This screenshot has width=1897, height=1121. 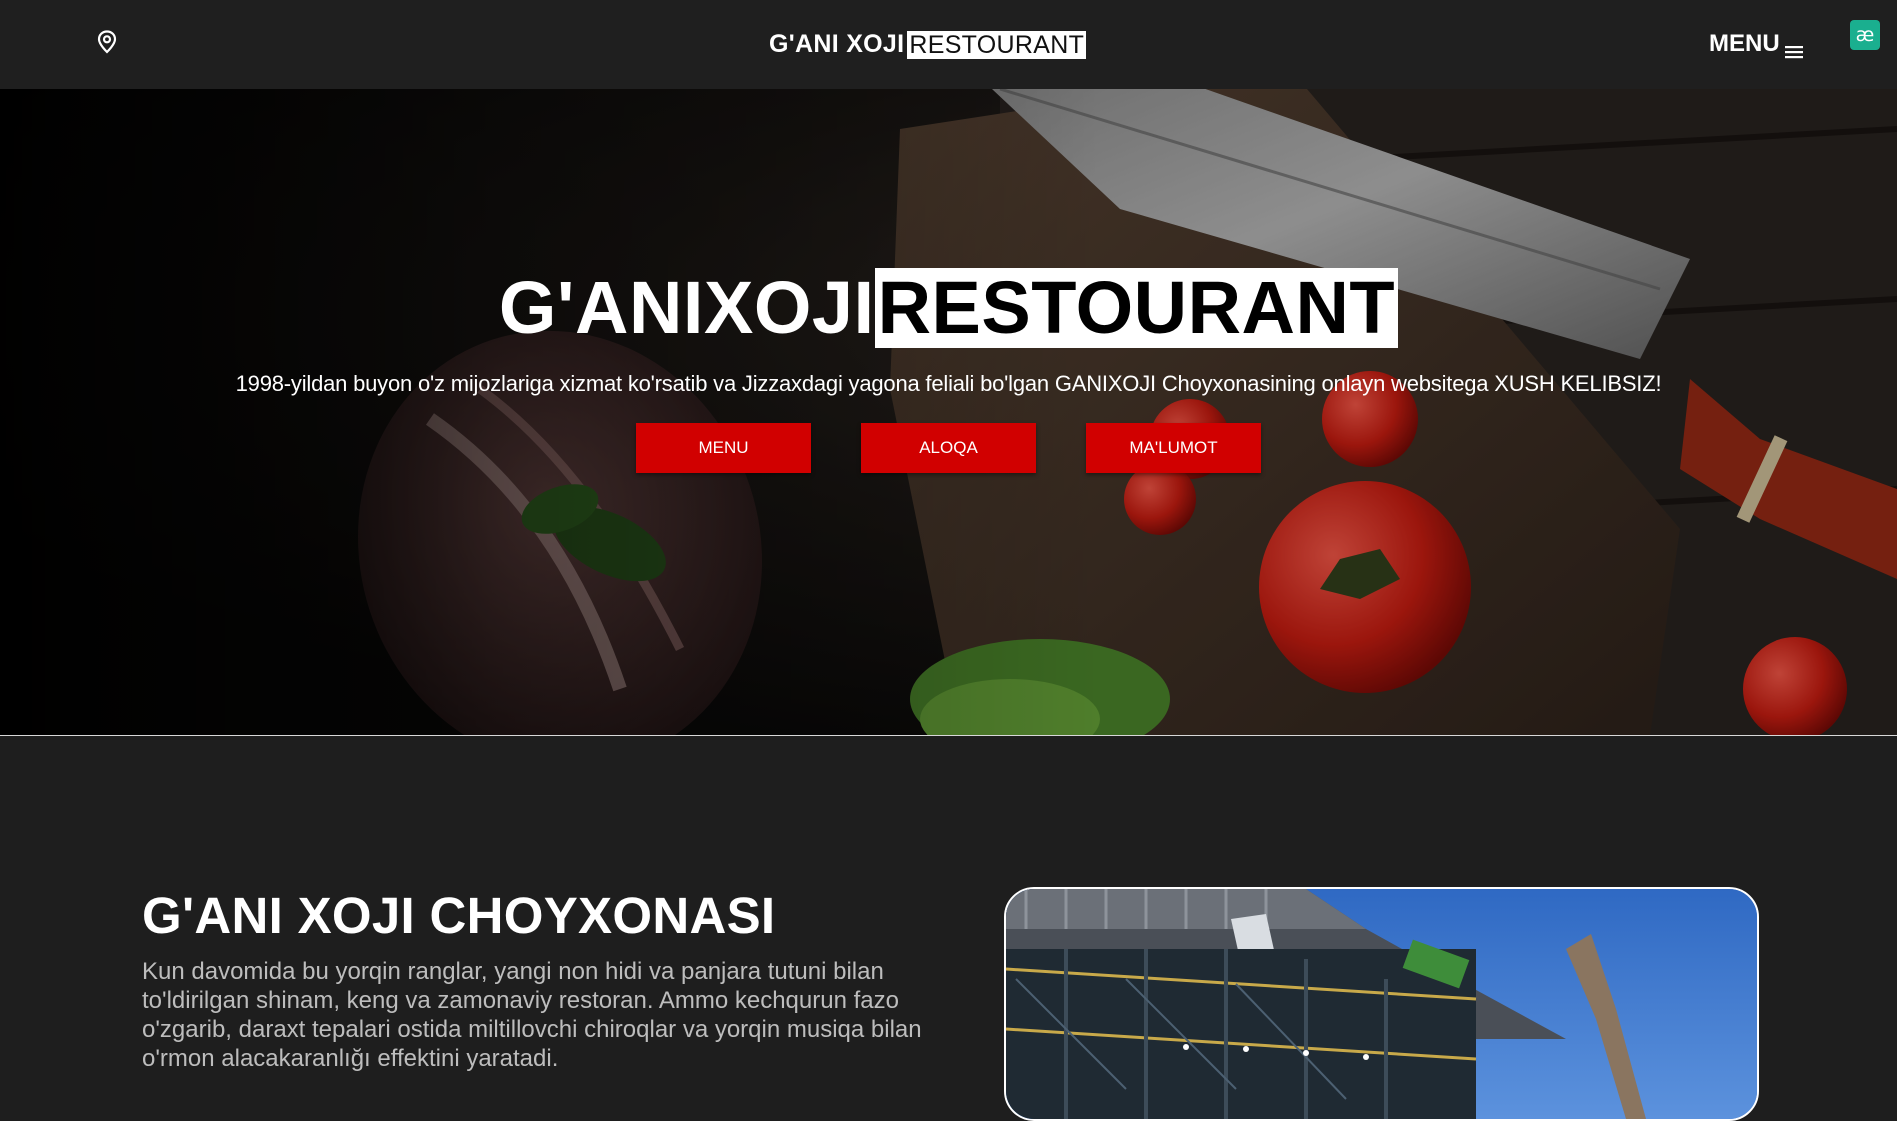 I want to click on hero-title: G'ANIXOJIRESTOURANT, so click(x=948, y=307).